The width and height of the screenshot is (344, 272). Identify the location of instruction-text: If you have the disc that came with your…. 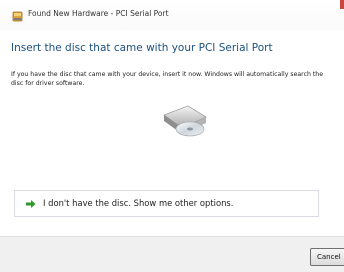
(167, 79).